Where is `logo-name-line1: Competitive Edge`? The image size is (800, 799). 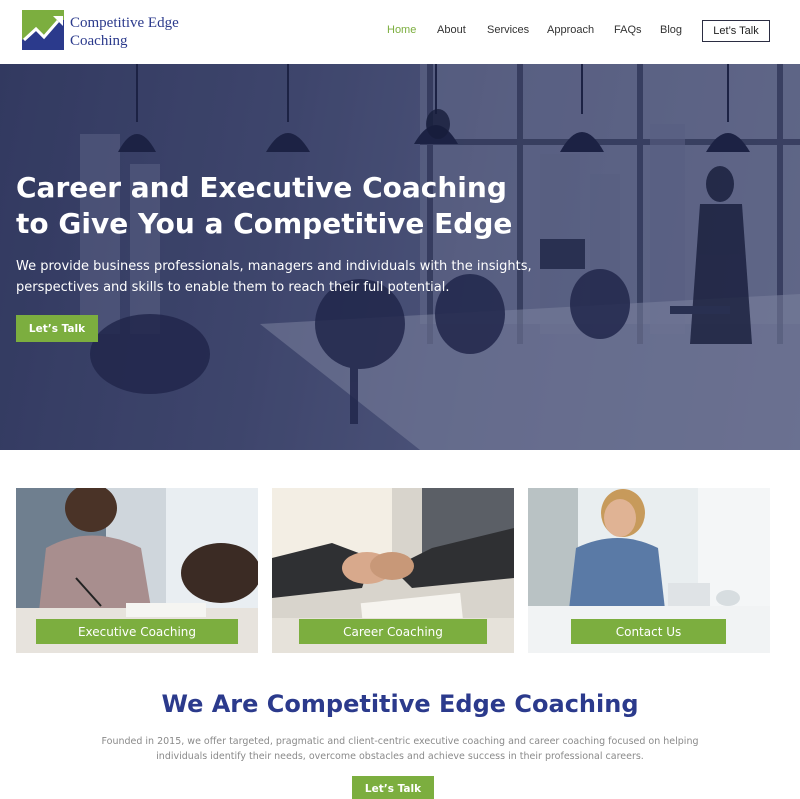 logo-name-line1: Competitive Edge is located at coordinates (124, 23).